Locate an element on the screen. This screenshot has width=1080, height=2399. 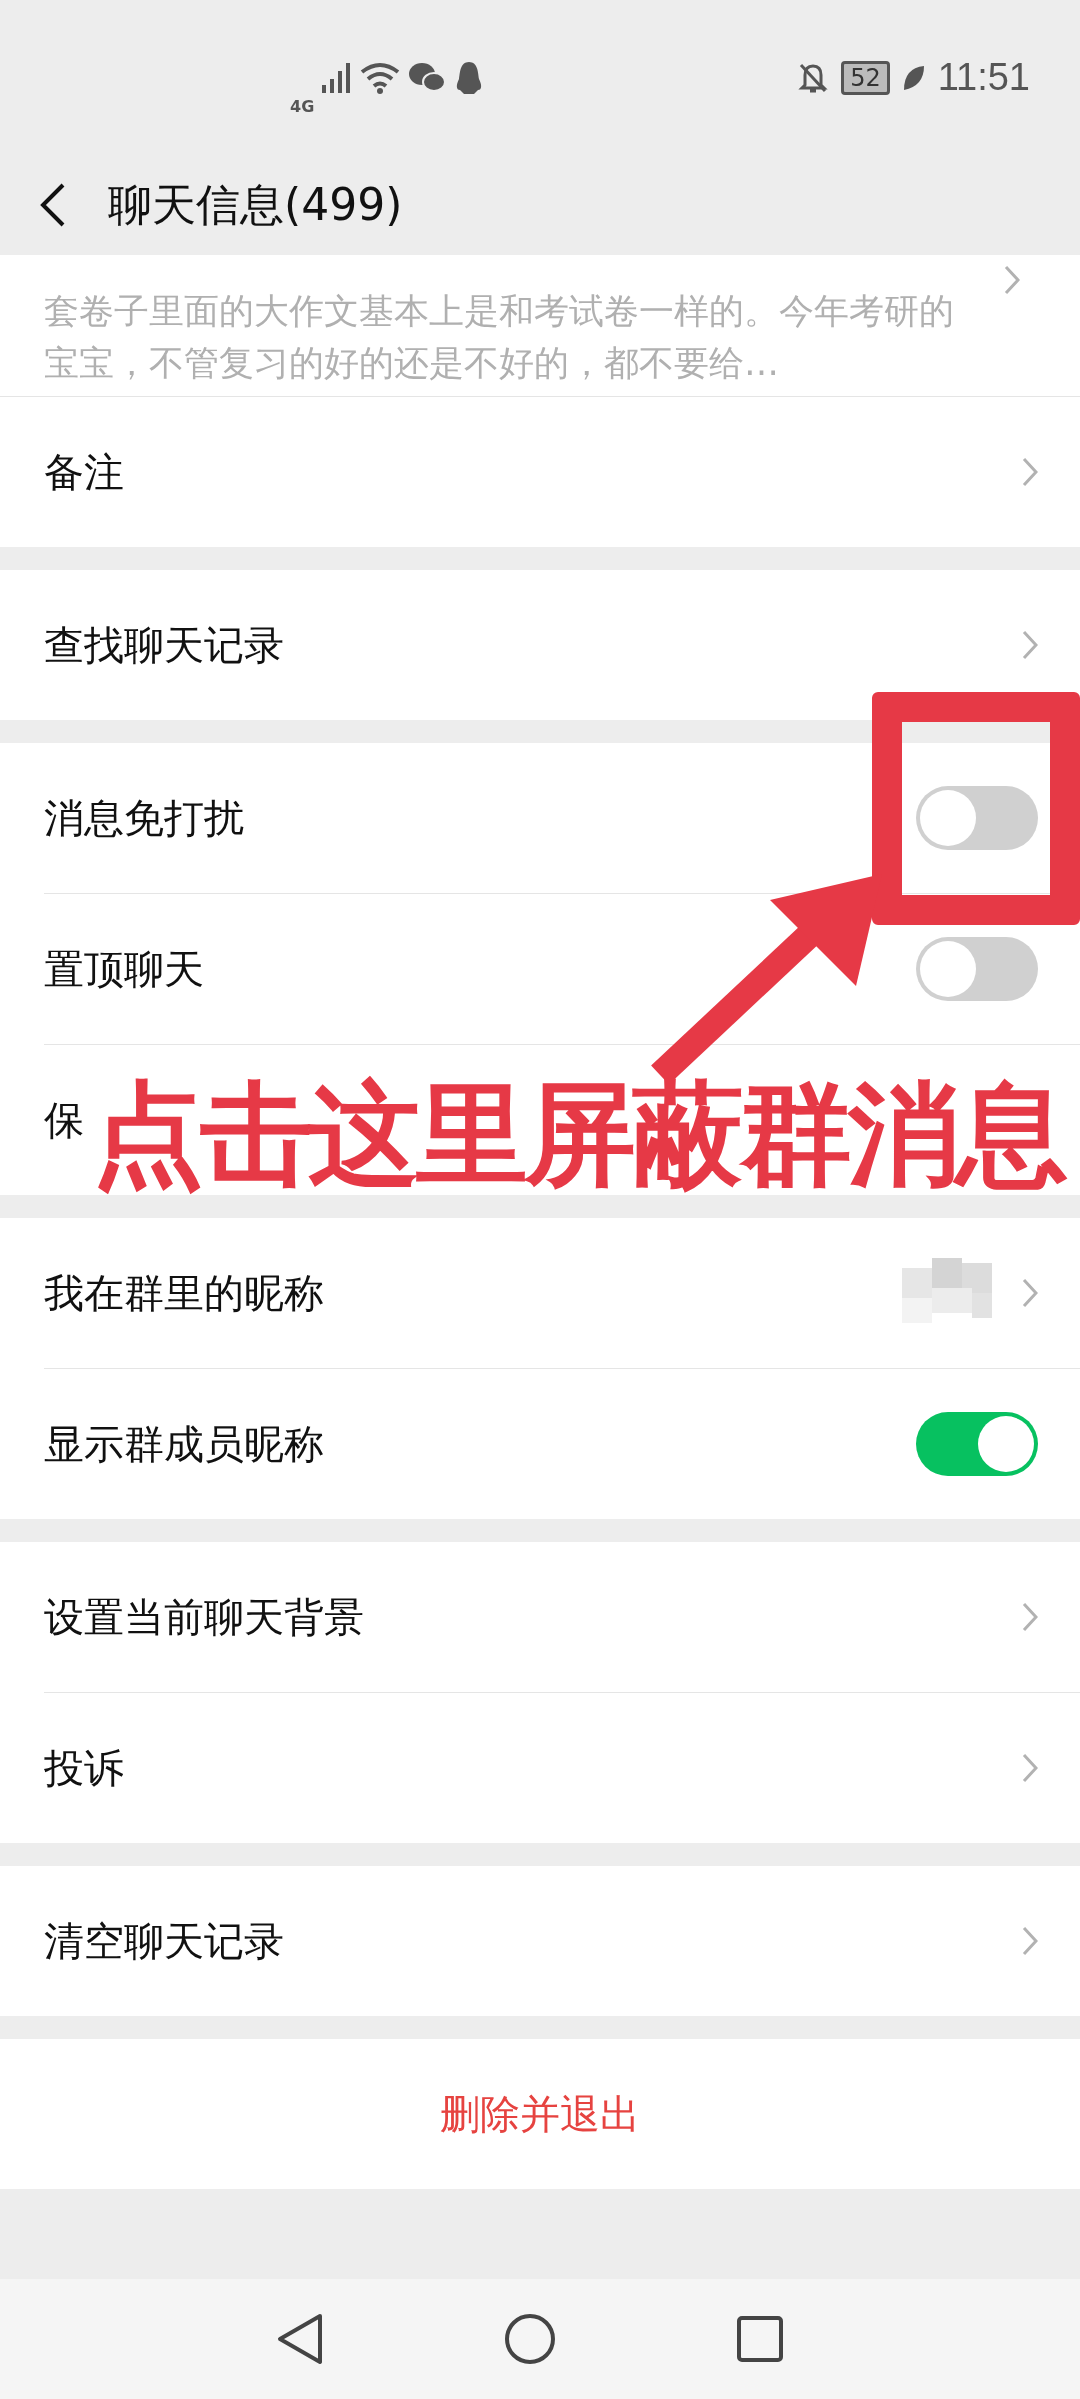
leaf-icon is located at coordinates (913, 77).